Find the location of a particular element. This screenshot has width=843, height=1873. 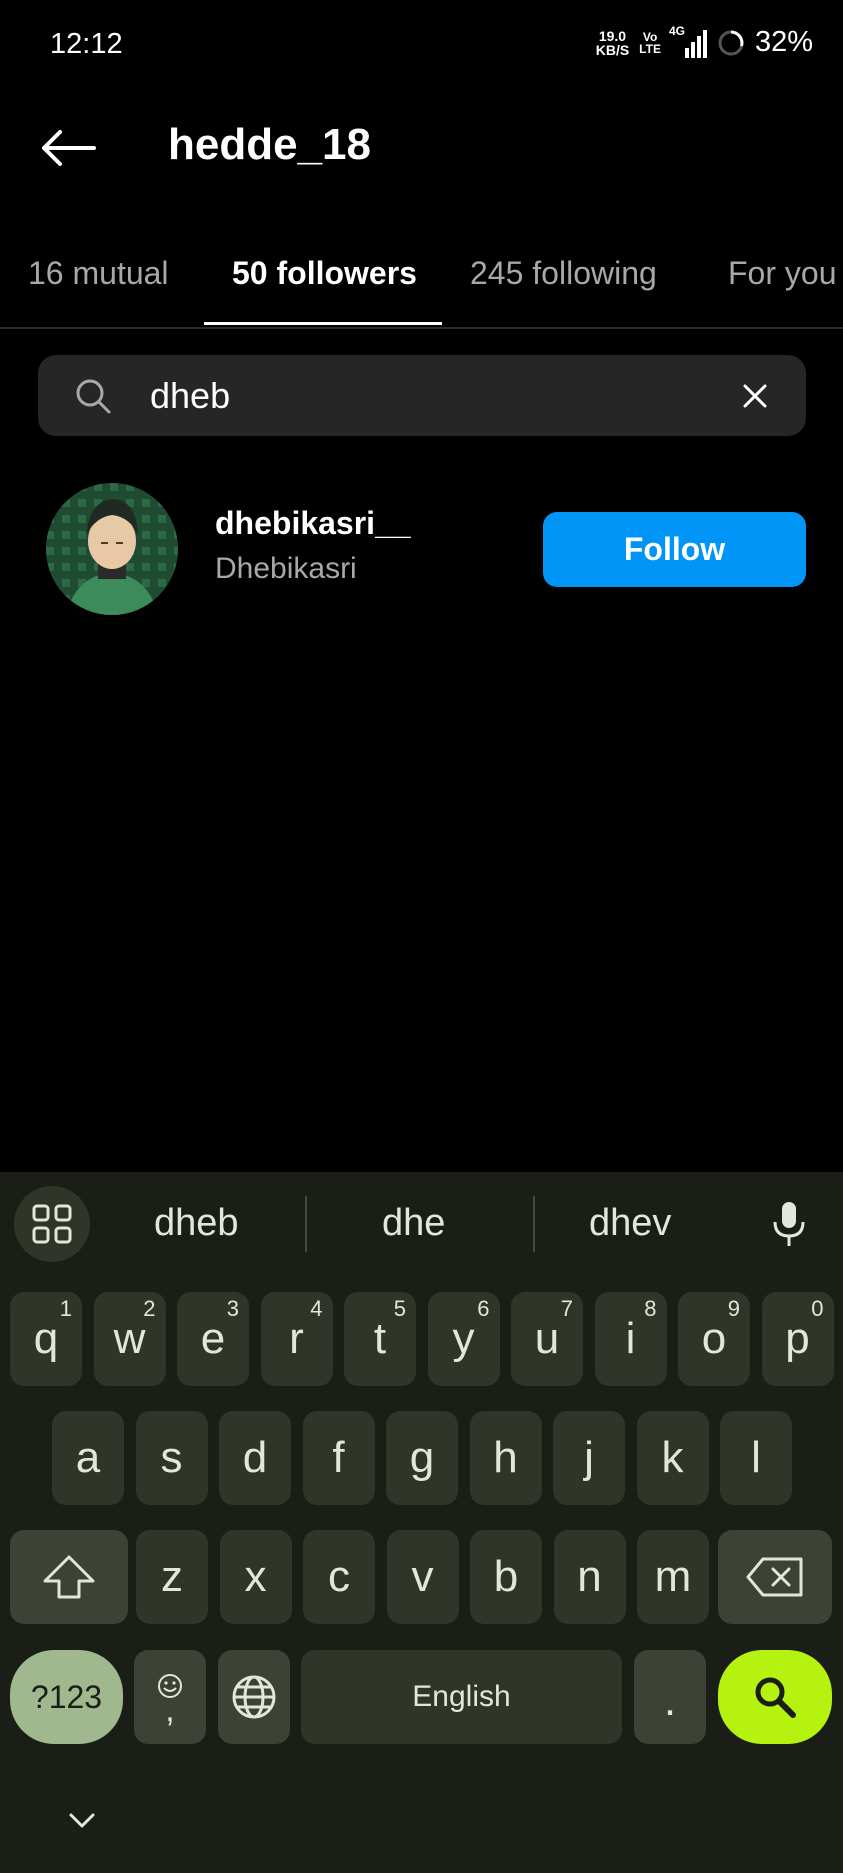

search-icon is located at coordinates (93, 396).